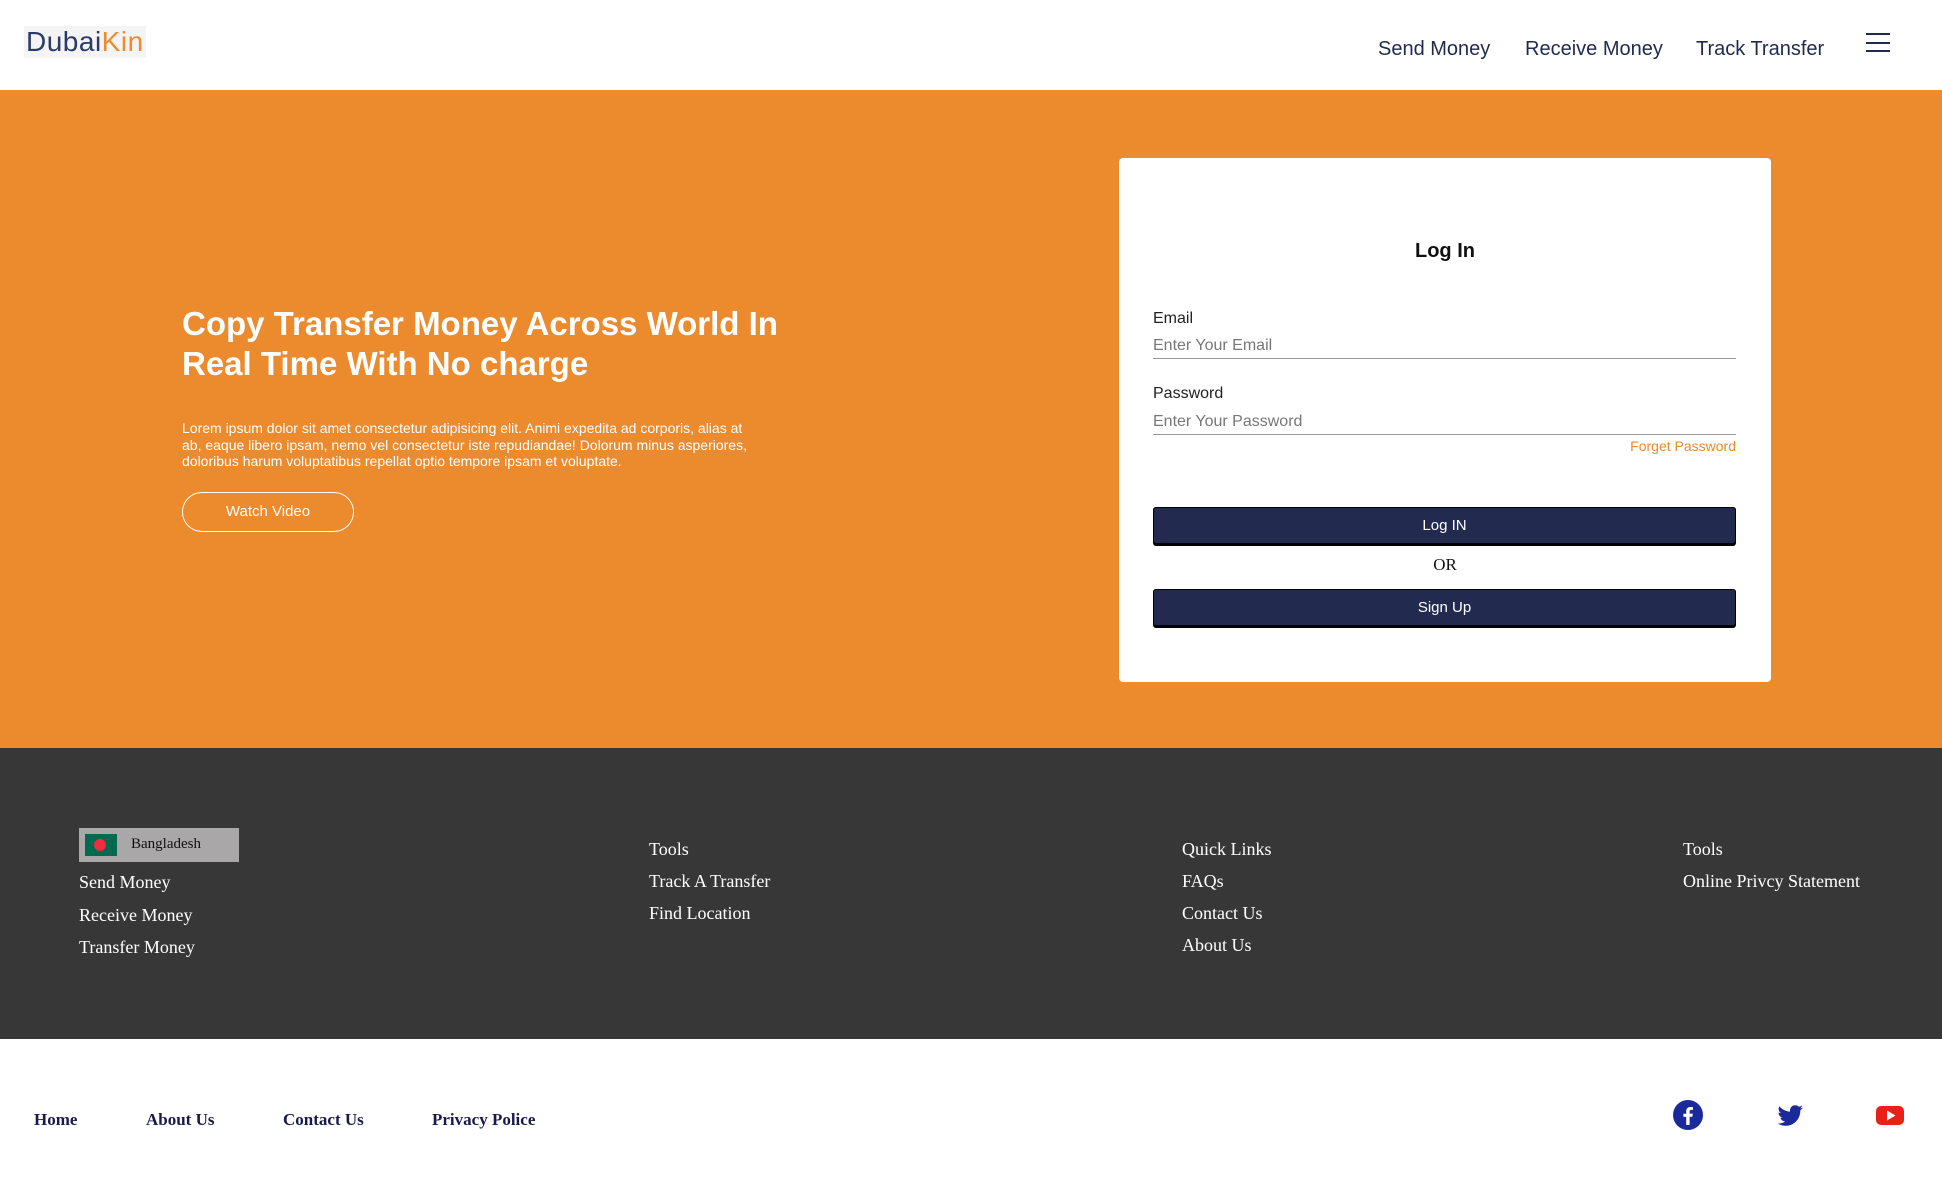 The width and height of the screenshot is (1942, 1184). Describe the element at coordinates (1217, 945) in the screenshot. I see `footer-link-about-us: About Us` at that location.